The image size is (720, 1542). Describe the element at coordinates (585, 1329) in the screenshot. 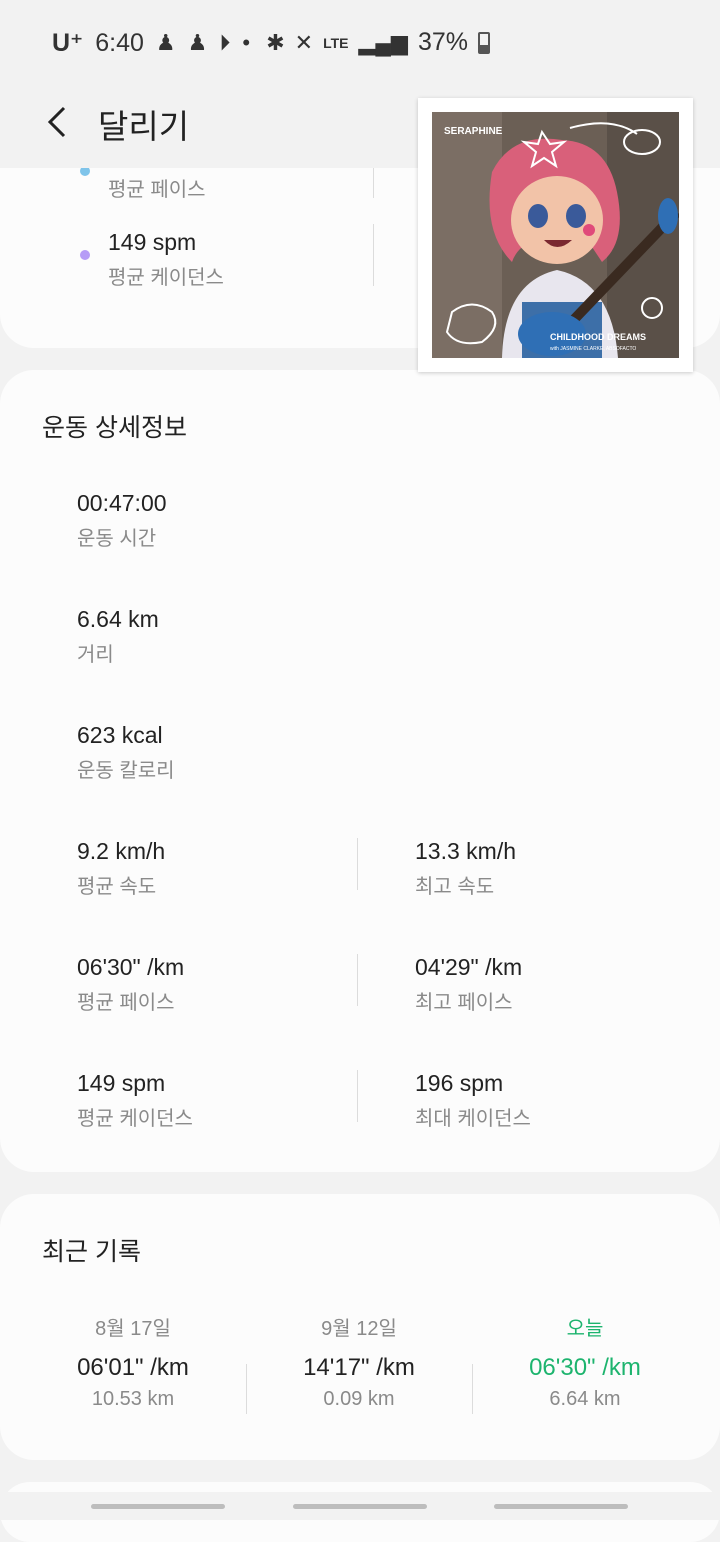

I see `record-date: 오늘` at that location.